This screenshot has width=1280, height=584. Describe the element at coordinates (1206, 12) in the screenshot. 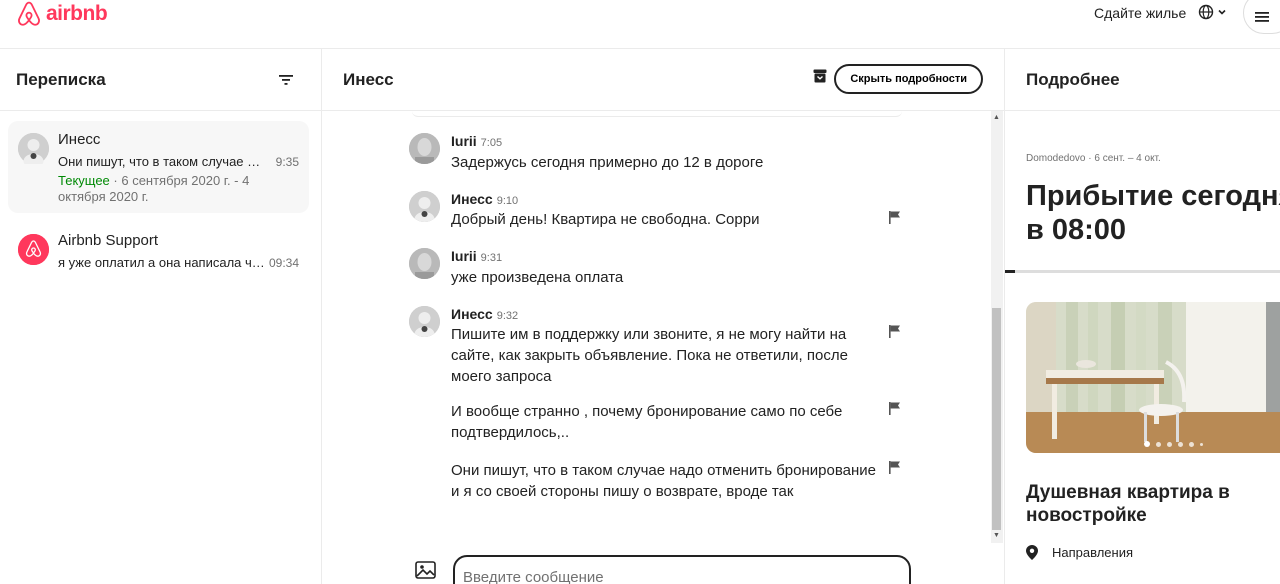

I see `globe-icon` at that location.